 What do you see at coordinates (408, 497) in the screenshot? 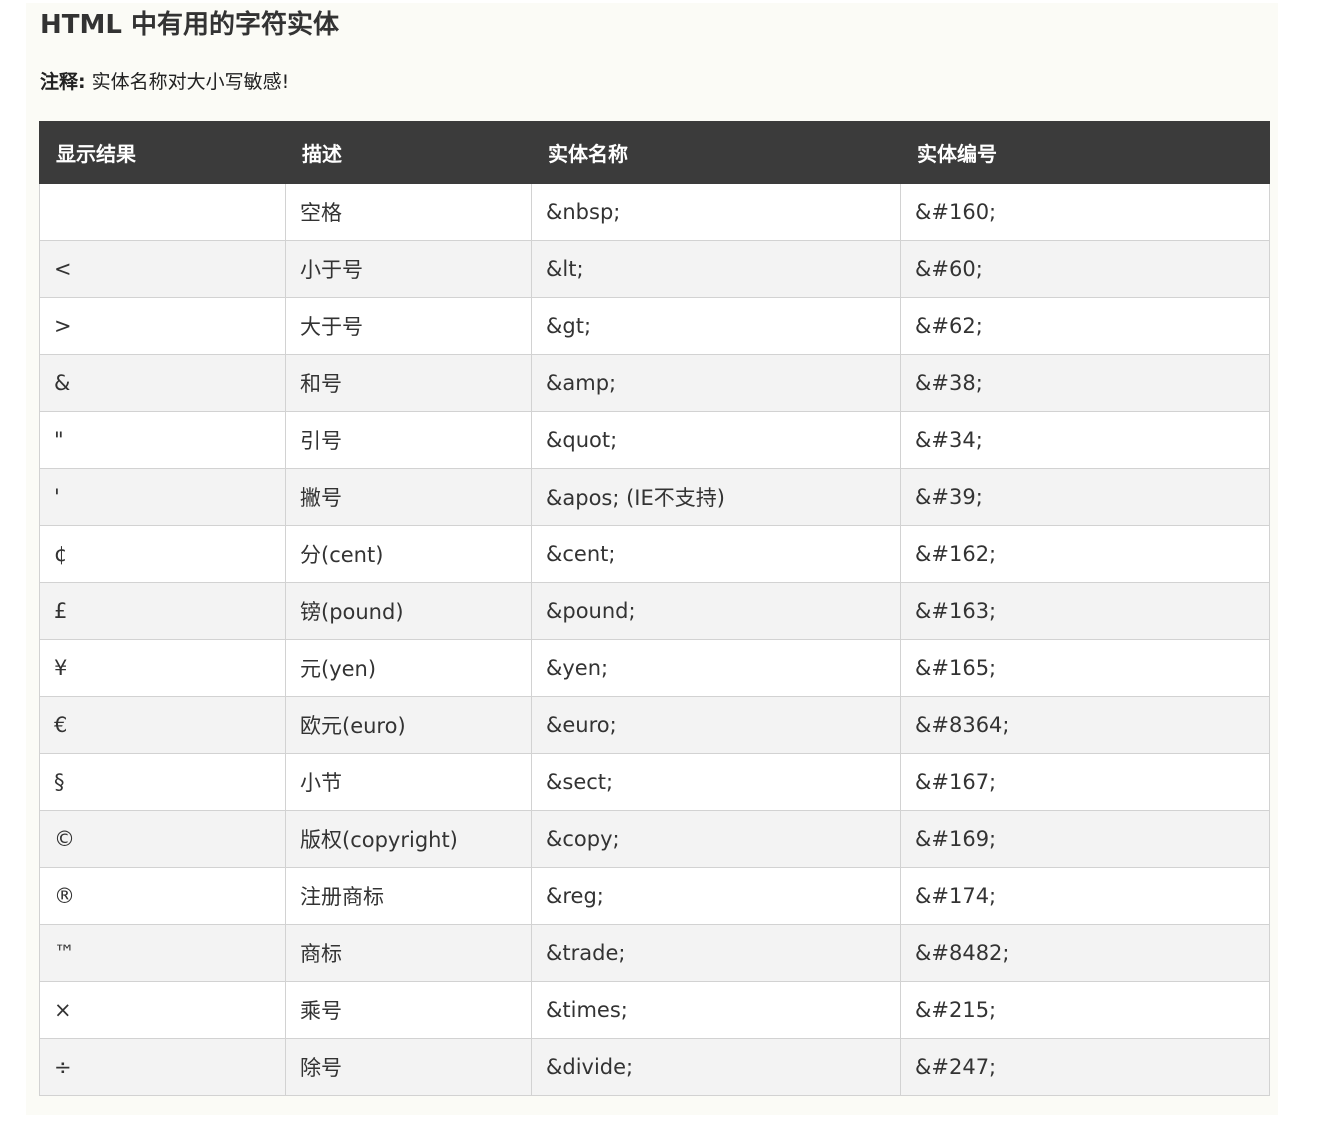
I see `cell-description: 撇号` at bounding box center [408, 497].